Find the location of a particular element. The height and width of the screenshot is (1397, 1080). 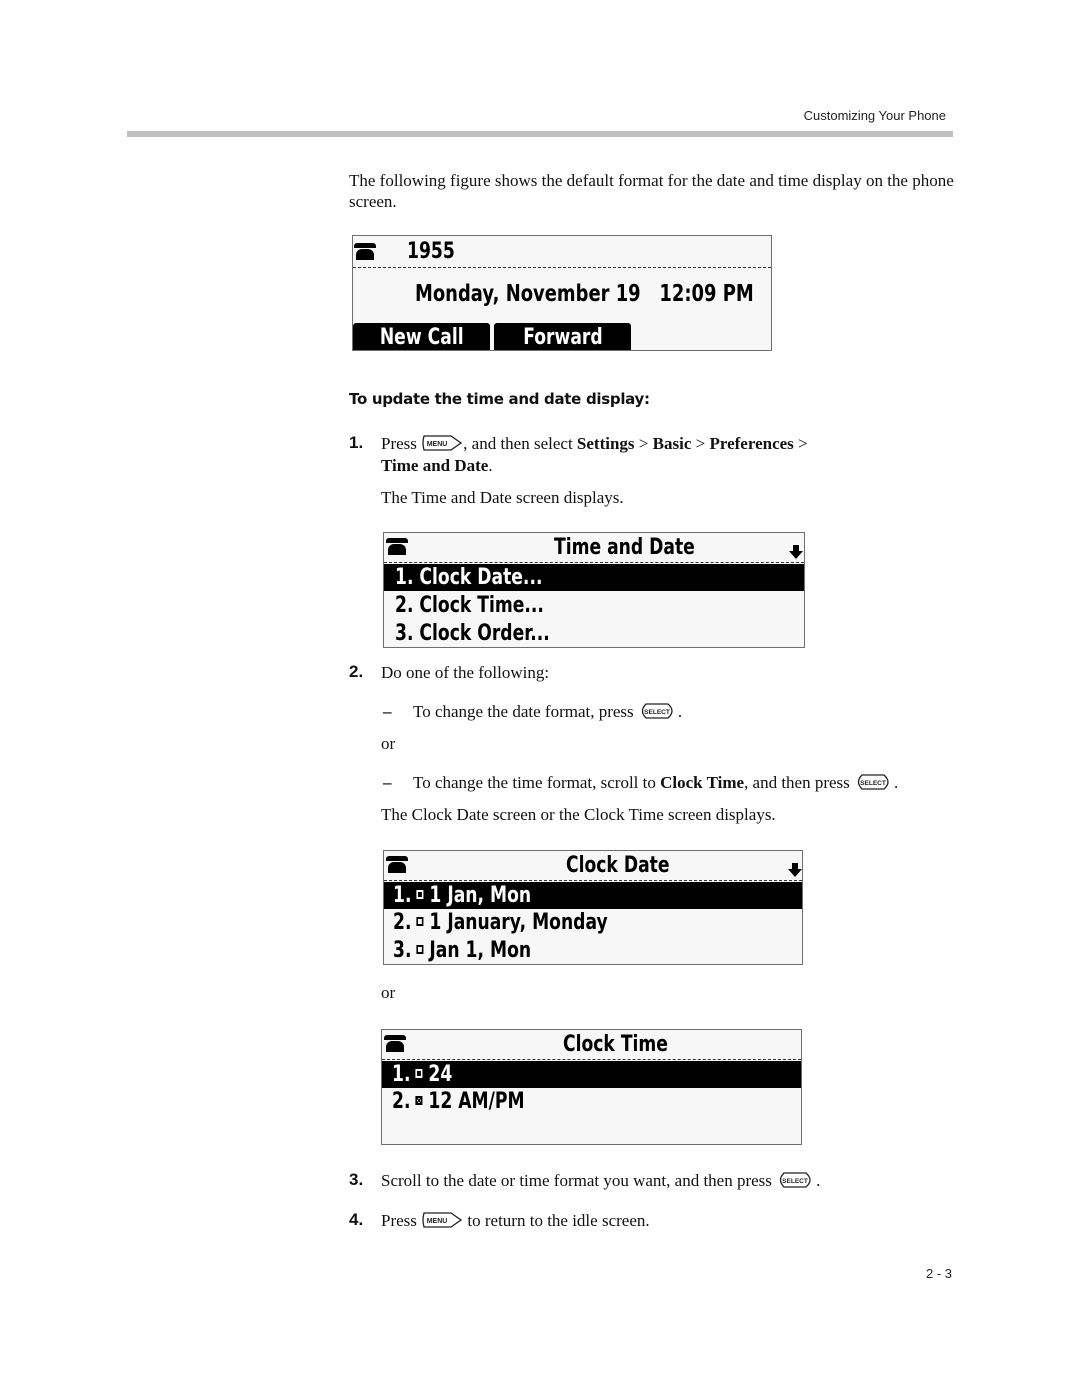

screen-title: Clock Date is located at coordinates (618, 865).